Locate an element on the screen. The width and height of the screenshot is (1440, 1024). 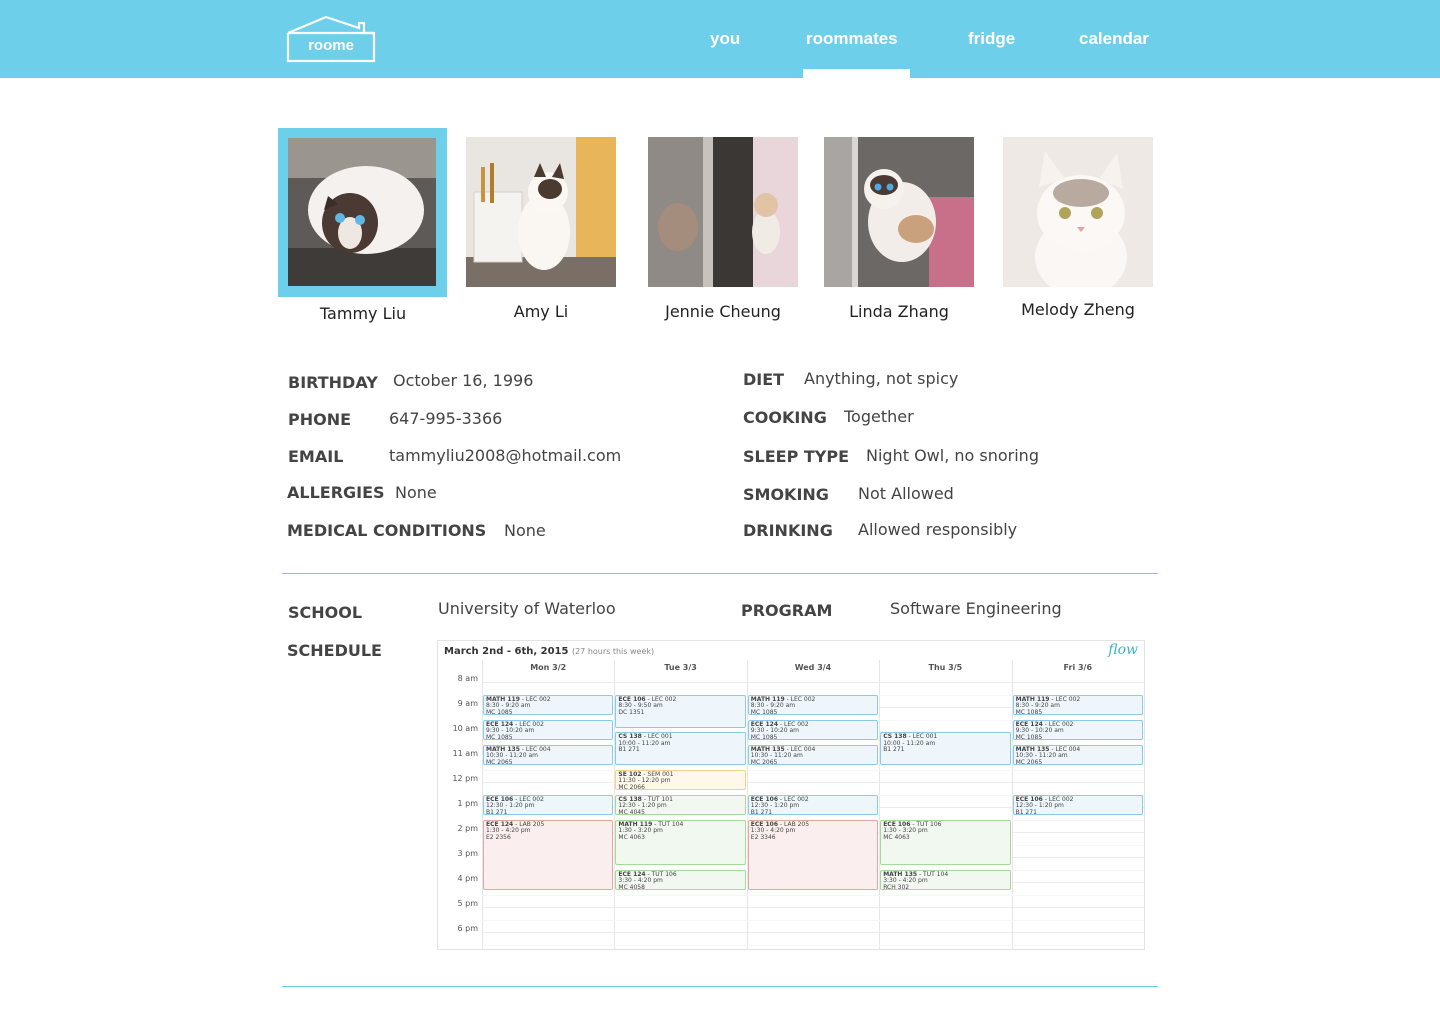
day-header: Thu 3/5 is located at coordinates (945, 667).